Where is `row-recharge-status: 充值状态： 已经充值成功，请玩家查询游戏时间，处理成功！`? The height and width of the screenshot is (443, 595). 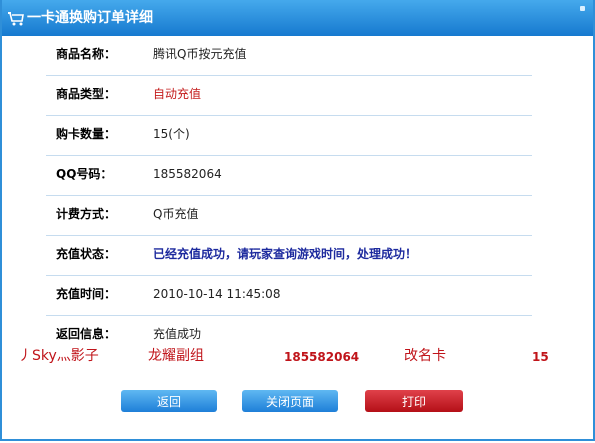 row-recharge-status: 充值状态： 已经充值成功，请玩家查询游戏时间，处理成功！ is located at coordinates (289, 256).